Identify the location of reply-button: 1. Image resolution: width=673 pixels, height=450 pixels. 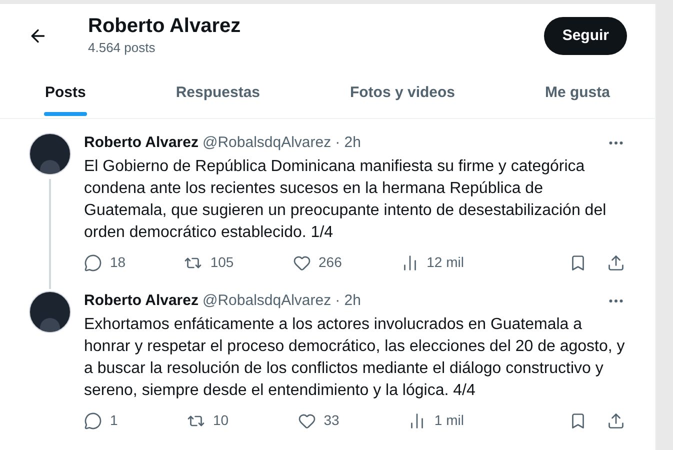
(101, 420).